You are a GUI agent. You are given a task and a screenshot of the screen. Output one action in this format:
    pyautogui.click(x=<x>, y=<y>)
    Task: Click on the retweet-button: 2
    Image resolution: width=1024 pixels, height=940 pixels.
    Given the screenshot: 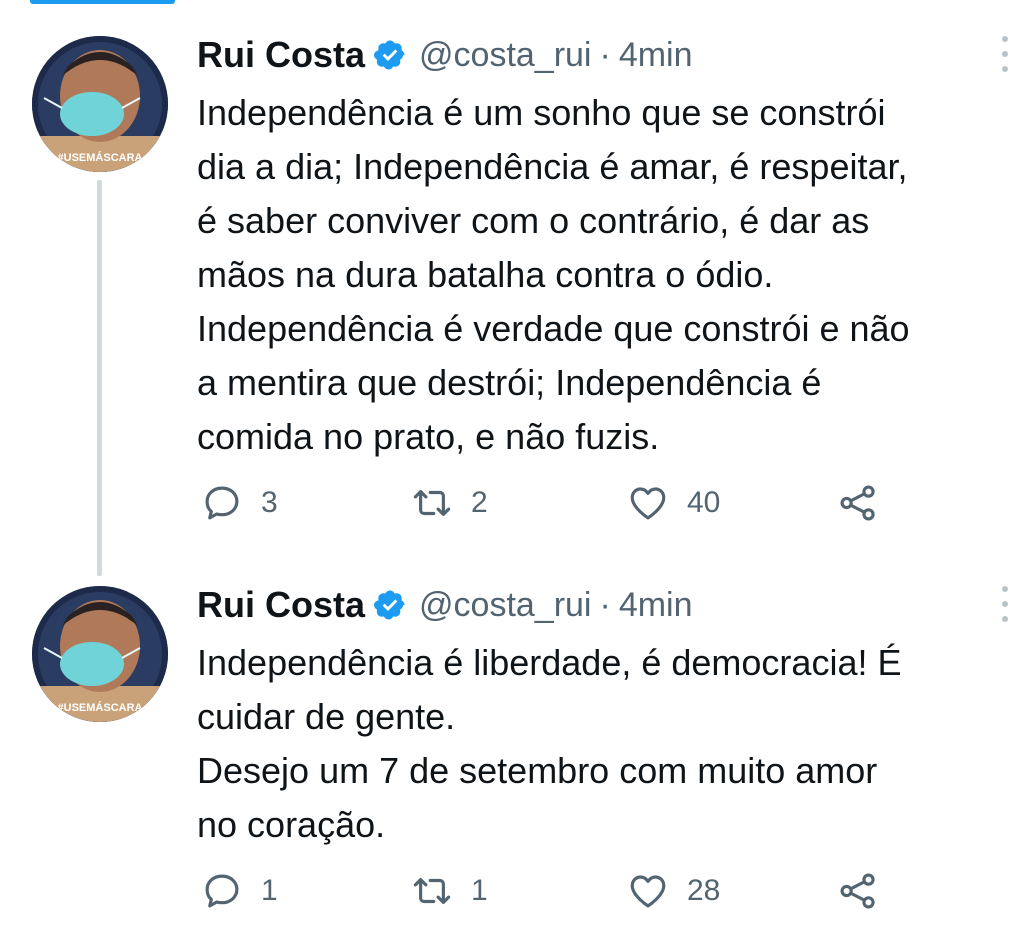 What is the action you would take?
    pyautogui.click(x=449, y=503)
    